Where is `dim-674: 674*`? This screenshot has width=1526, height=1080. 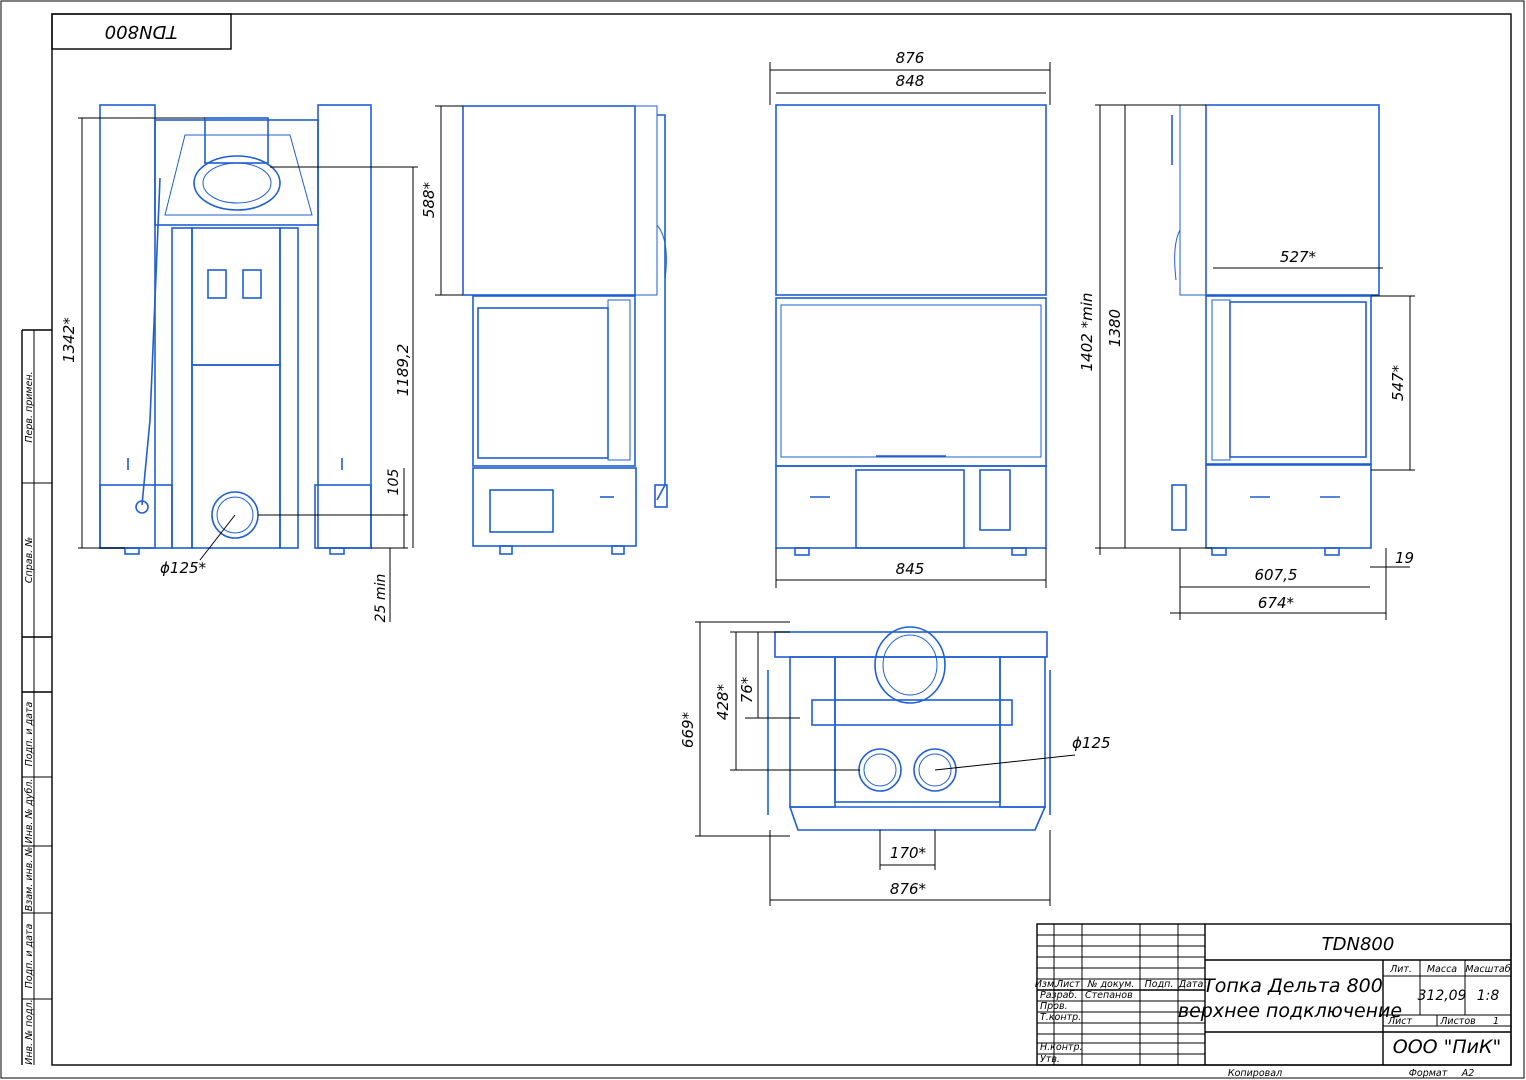
dim-674: 674* is located at coordinates (1276, 603).